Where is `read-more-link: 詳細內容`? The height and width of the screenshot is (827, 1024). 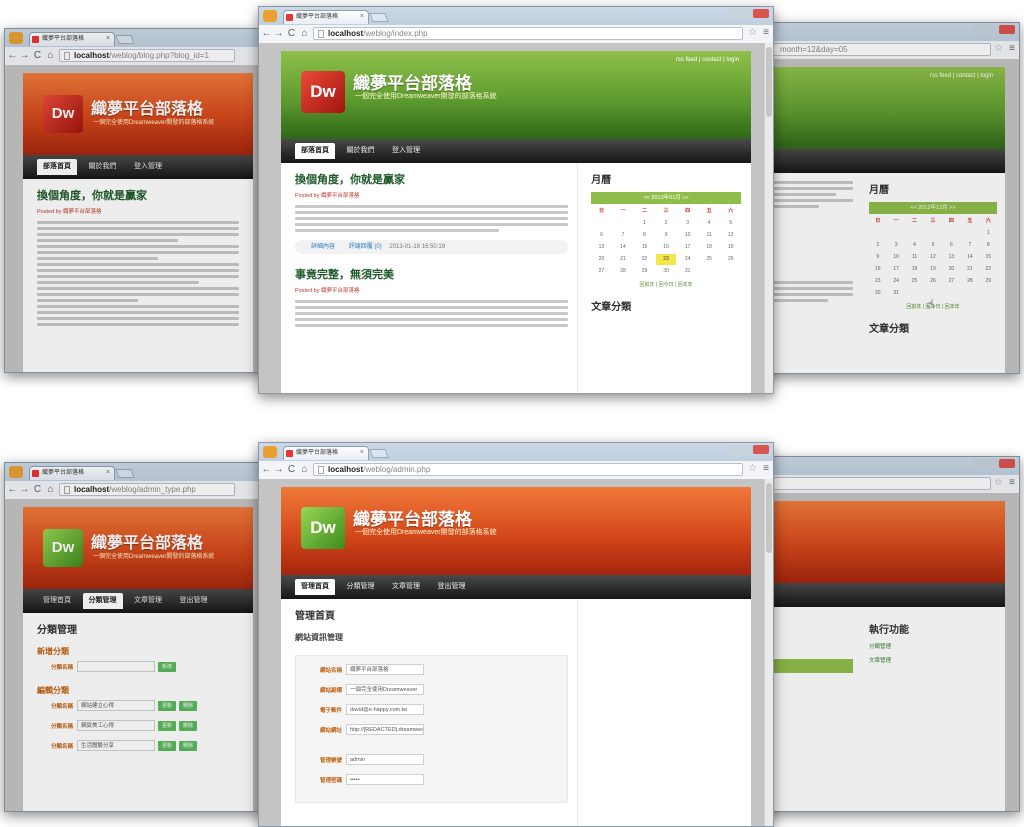
read-more-link: 詳細內容 is located at coordinates (323, 247).